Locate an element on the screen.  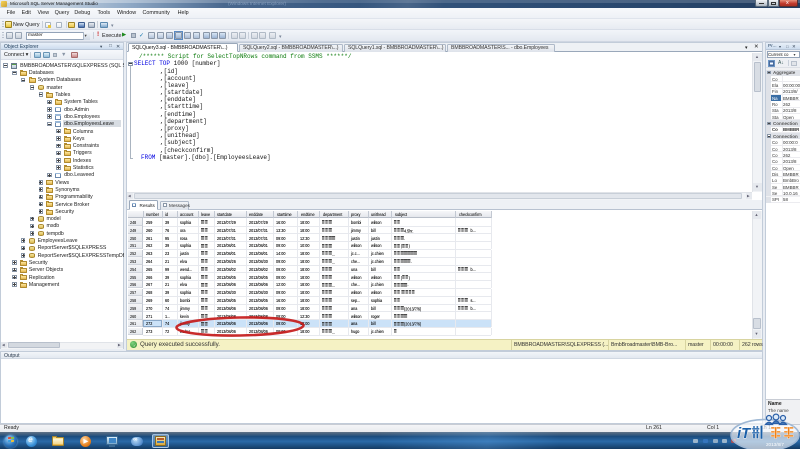
svg-text: iT is located at coordinates (744, 433).